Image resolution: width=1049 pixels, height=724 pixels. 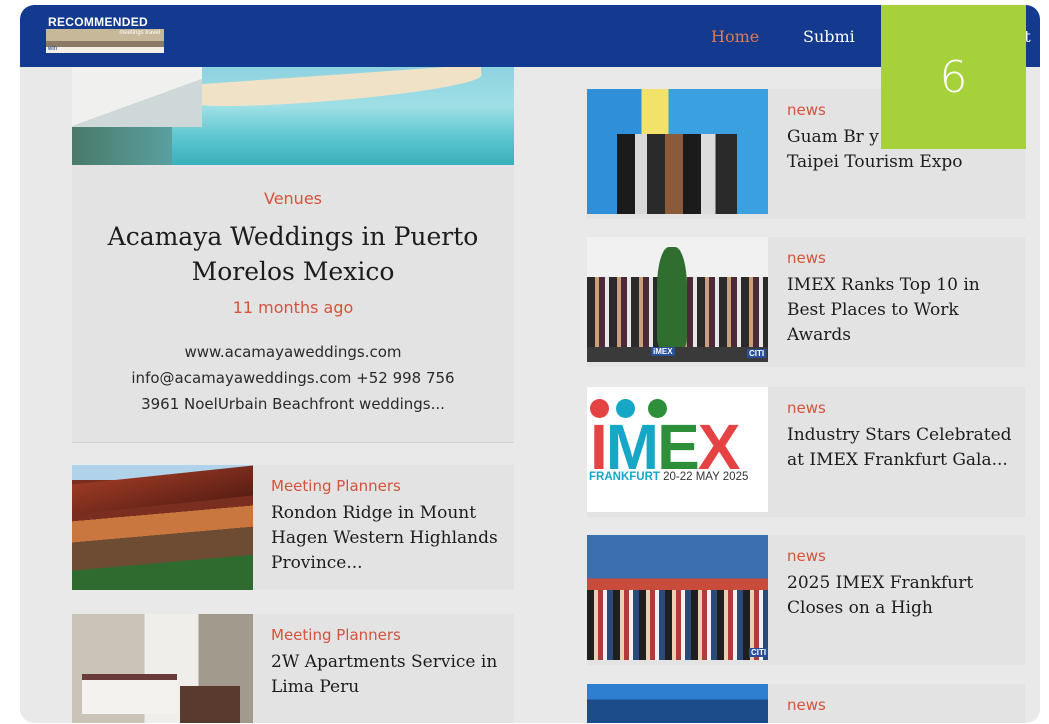 What do you see at coordinates (829, 36) in the screenshot?
I see `nav-submit-link: Submi` at bounding box center [829, 36].